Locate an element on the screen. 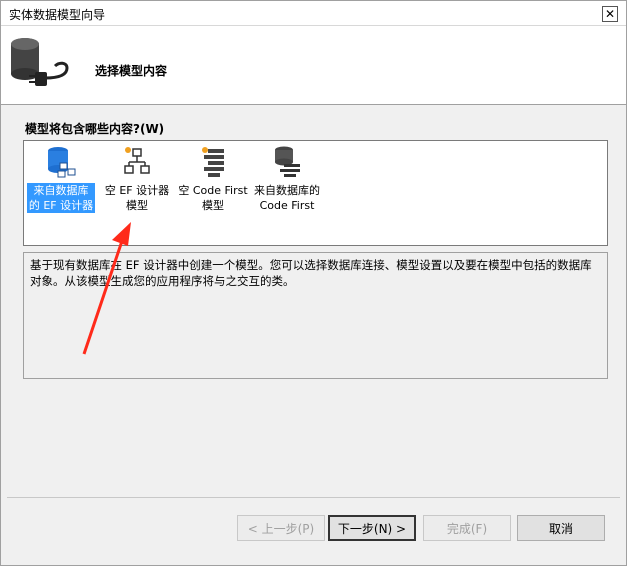 This screenshot has width=627, height=566. previous-button: < 上一步(P) is located at coordinates (281, 528).